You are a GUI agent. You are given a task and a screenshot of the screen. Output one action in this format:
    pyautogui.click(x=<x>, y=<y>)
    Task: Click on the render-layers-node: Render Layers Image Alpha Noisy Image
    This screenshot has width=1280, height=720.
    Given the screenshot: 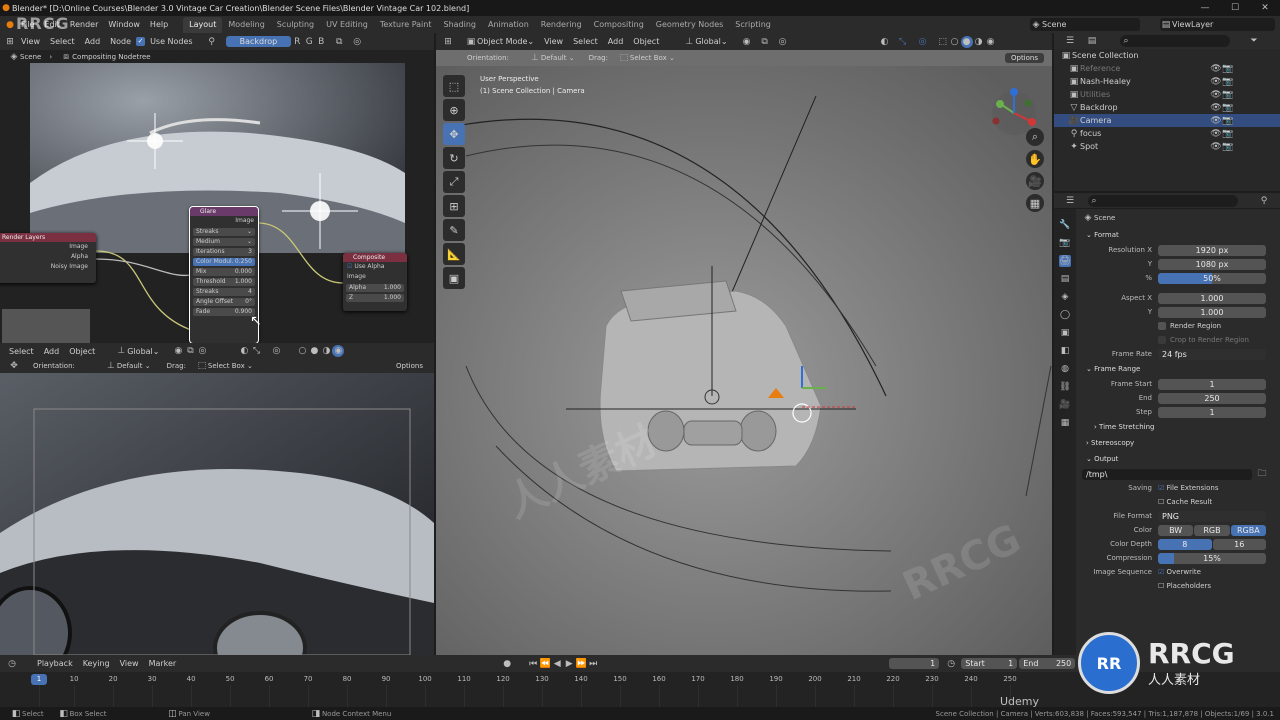 What is the action you would take?
    pyautogui.click(x=48, y=258)
    